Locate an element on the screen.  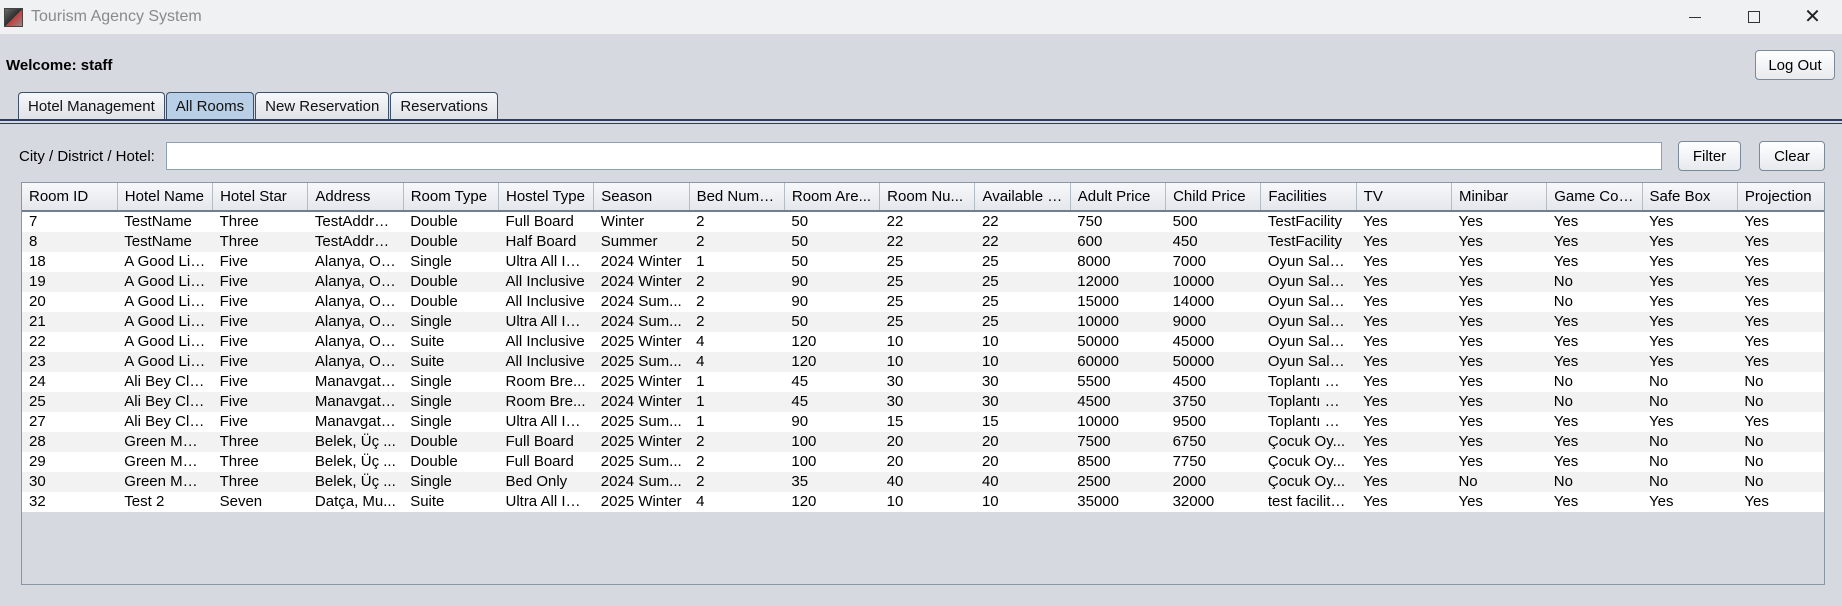
filter-label: City / District / Hotel: is located at coordinates (87, 156).